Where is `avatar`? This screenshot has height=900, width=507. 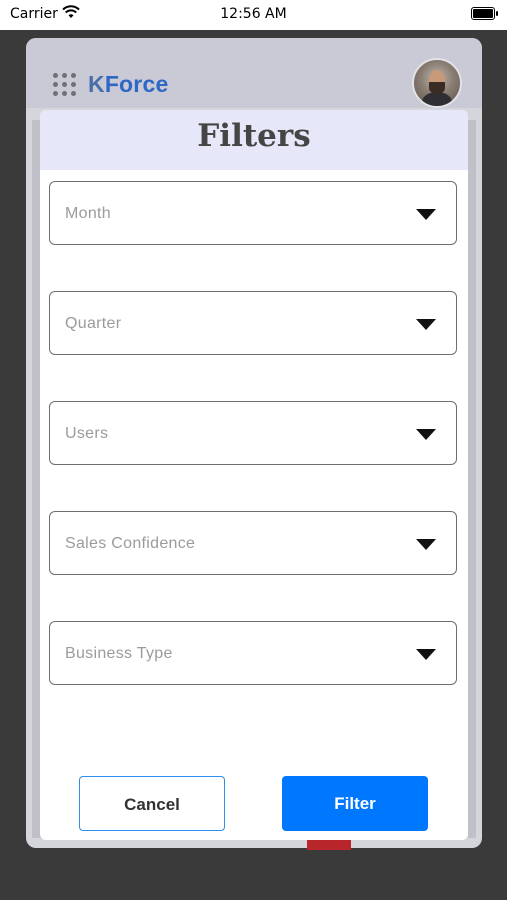 avatar is located at coordinates (437, 83).